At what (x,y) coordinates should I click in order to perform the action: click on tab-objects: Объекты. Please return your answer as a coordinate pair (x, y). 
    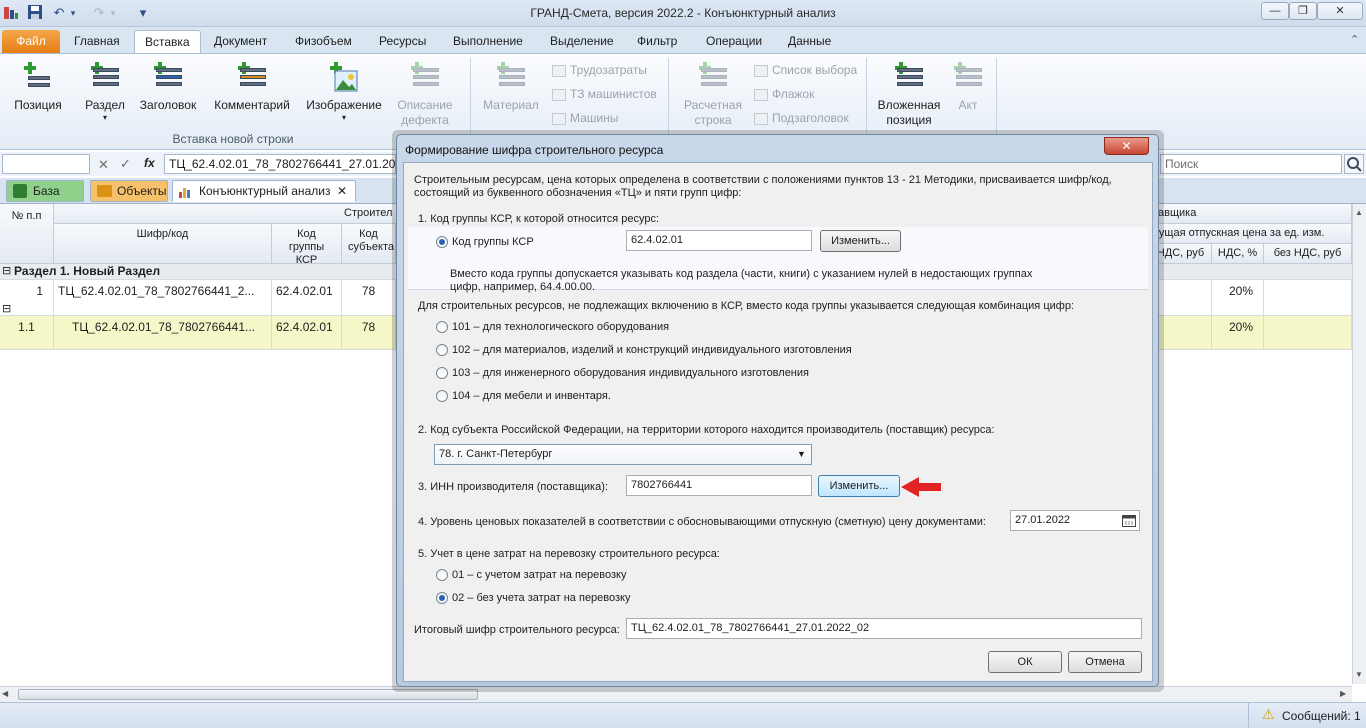
    Looking at the image, I should click on (129, 191).